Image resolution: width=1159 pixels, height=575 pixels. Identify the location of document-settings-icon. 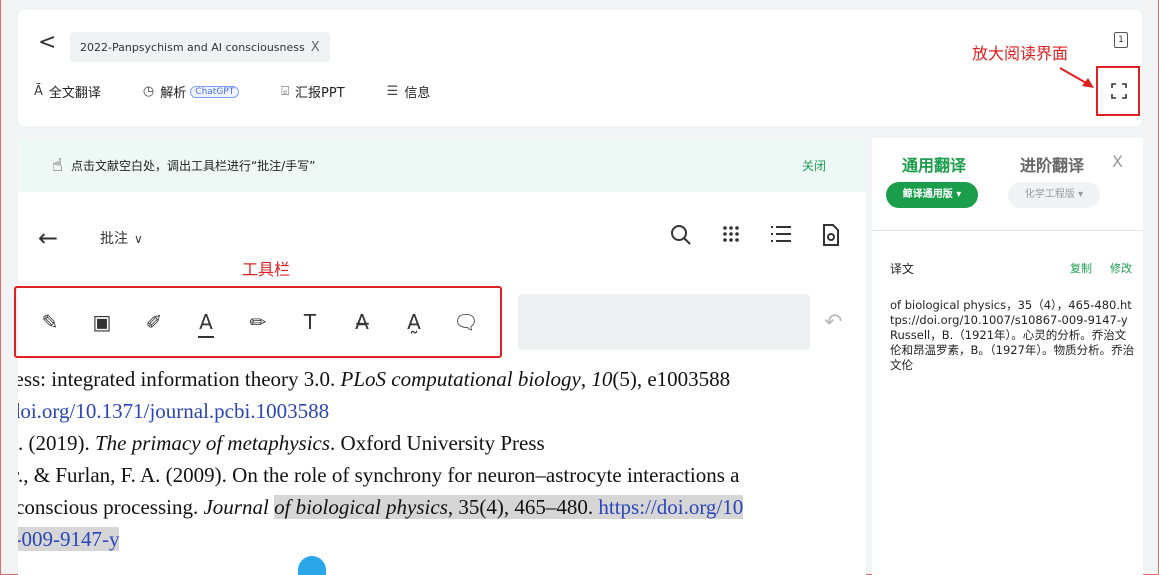
(831, 238).